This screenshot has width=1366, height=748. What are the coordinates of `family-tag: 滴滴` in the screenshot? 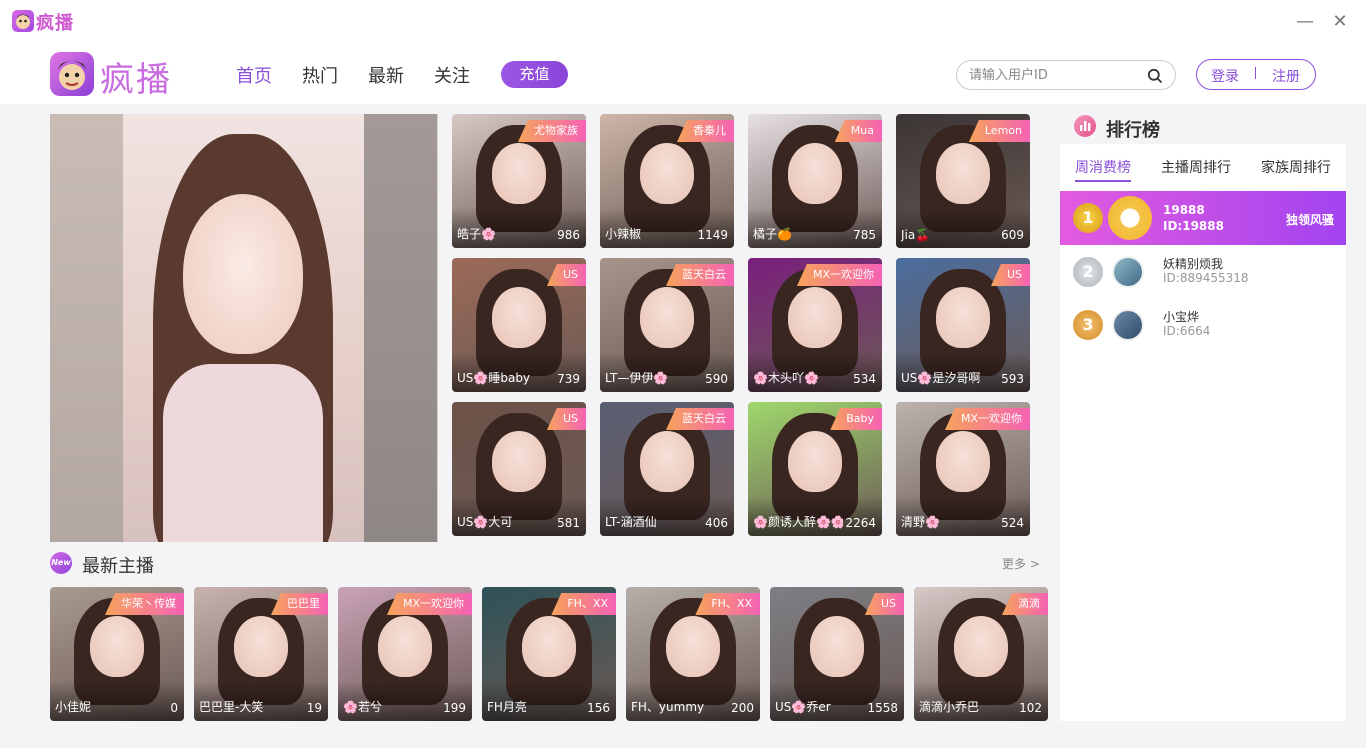 It's located at (1025, 604).